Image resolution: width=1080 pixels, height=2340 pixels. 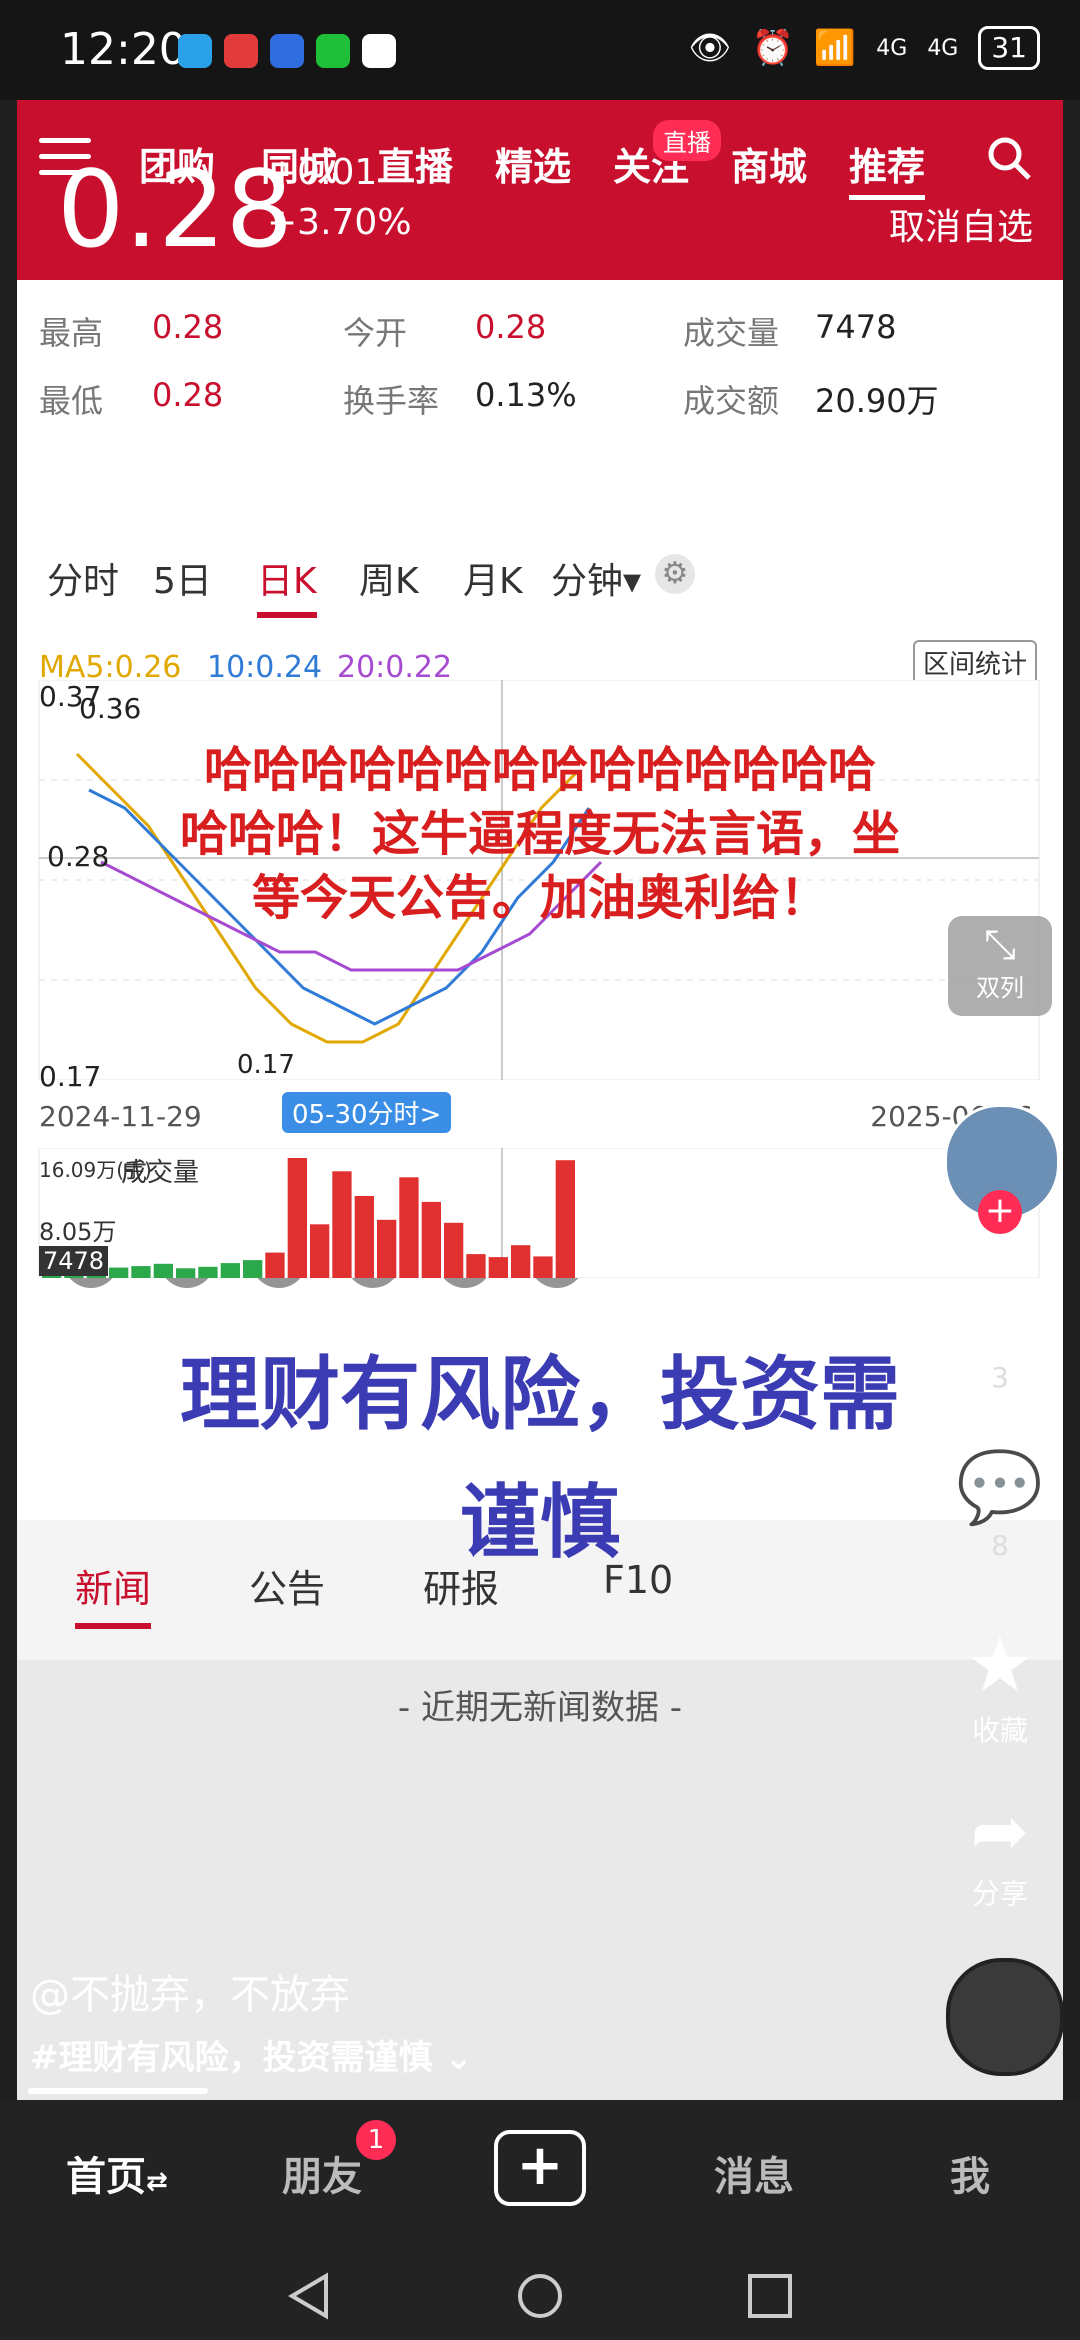 I want to click on gear-icon: ⚙, so click(x=675, y=574).